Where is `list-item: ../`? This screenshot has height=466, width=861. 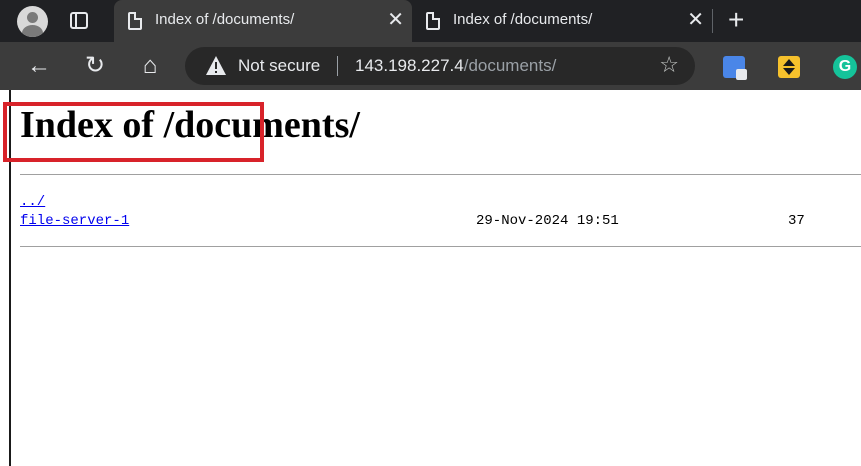 list-item: ../ is located at coordinates (440, 202).